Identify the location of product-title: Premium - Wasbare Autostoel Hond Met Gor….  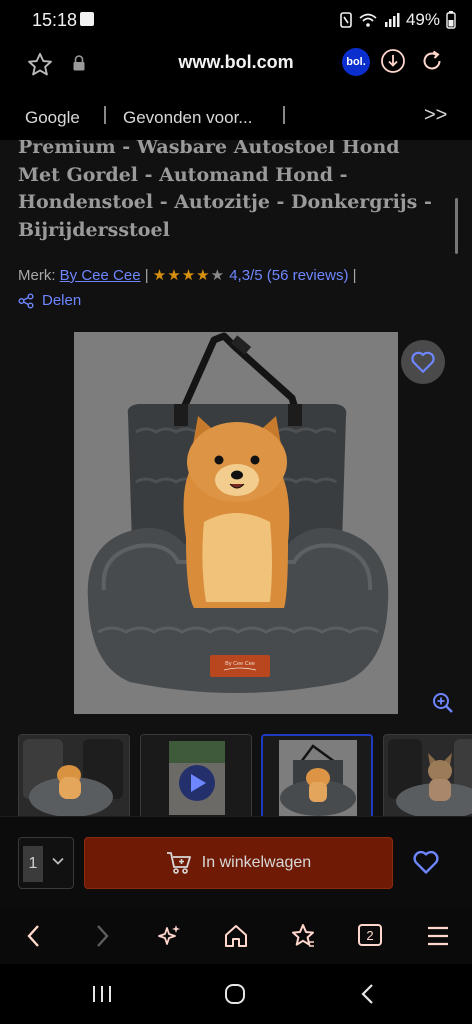
(225, 190).